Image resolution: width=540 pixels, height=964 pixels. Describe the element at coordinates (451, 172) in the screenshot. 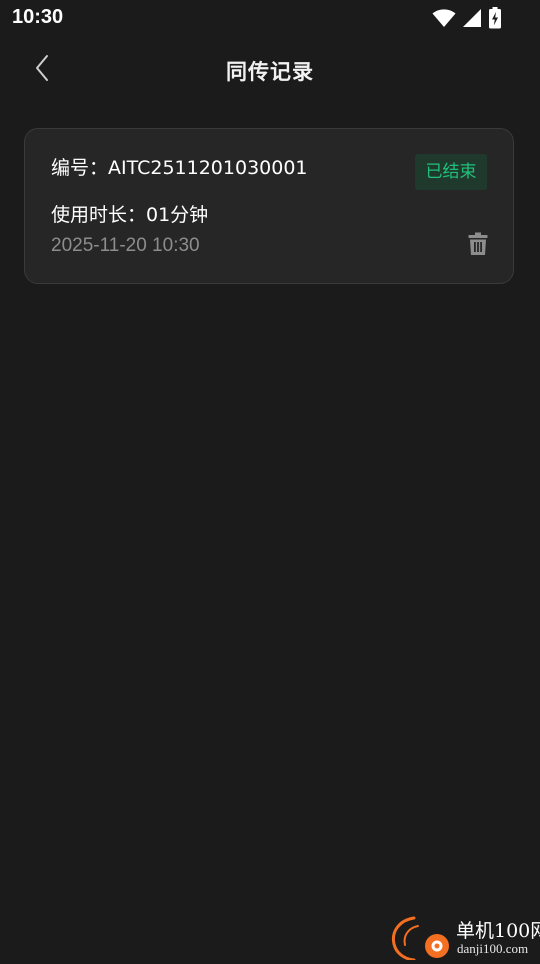

I see `status-badge: 已结束` at that location.